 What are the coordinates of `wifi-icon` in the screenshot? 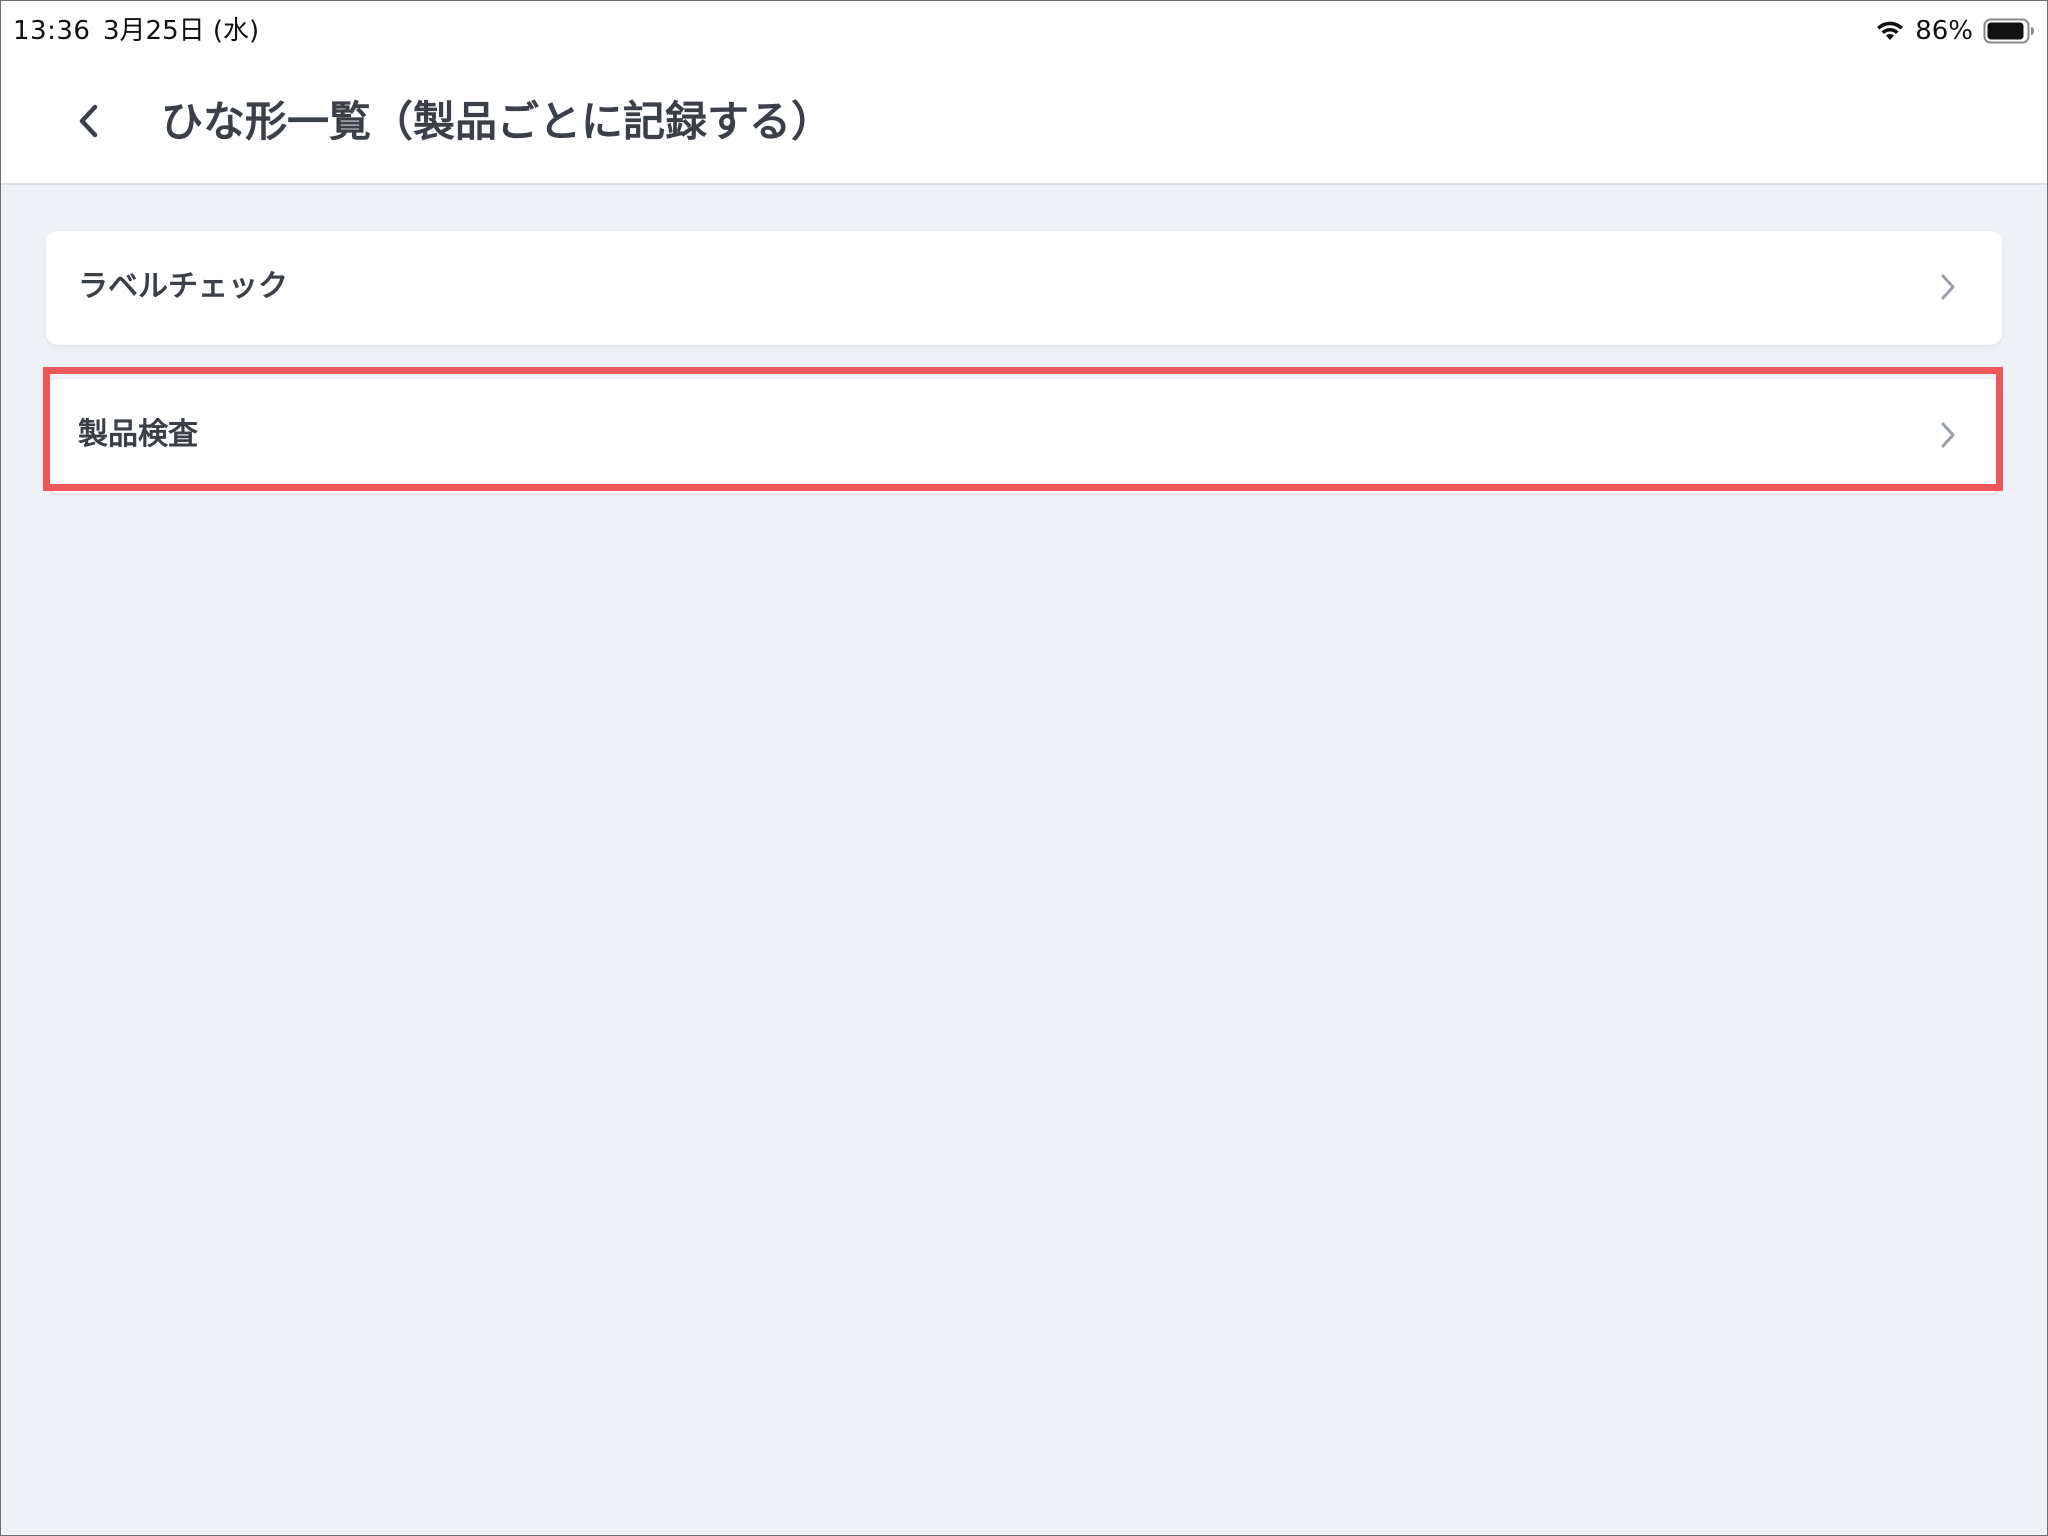 It's located at (1890, 30).